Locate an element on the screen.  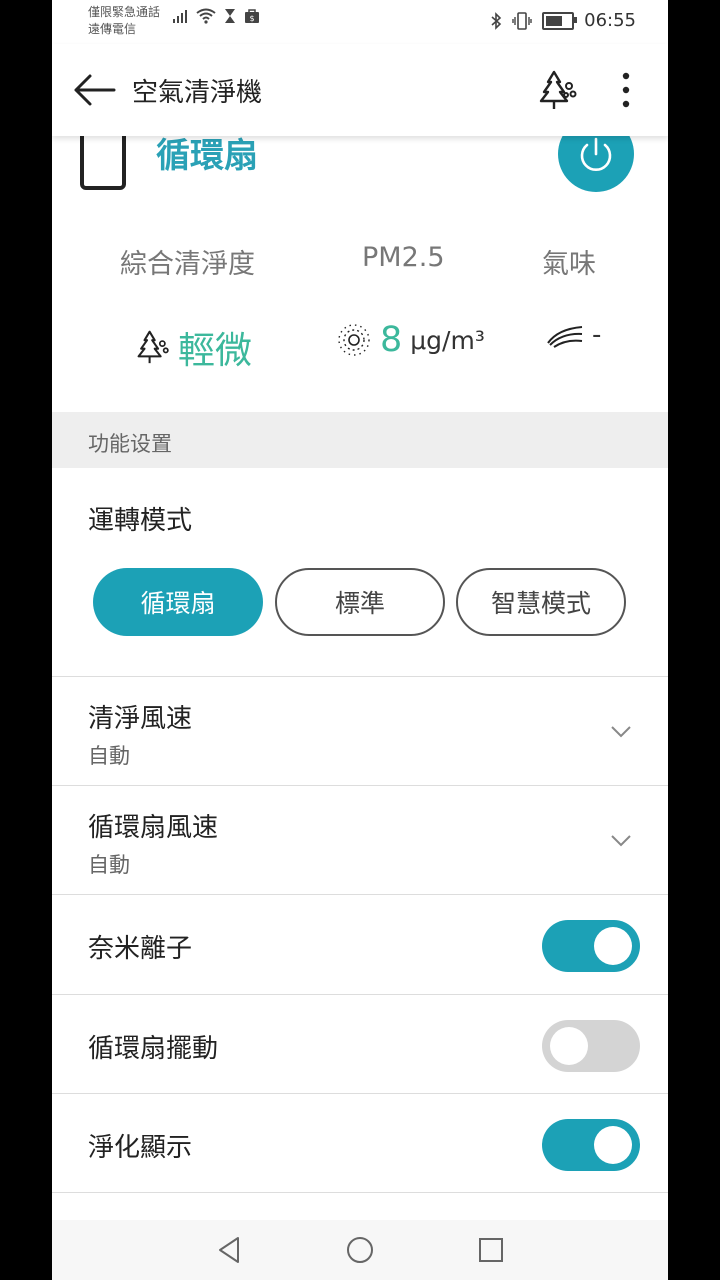
carrier-line1: 僅限緊急通話 is located at coordinates (124, 12).